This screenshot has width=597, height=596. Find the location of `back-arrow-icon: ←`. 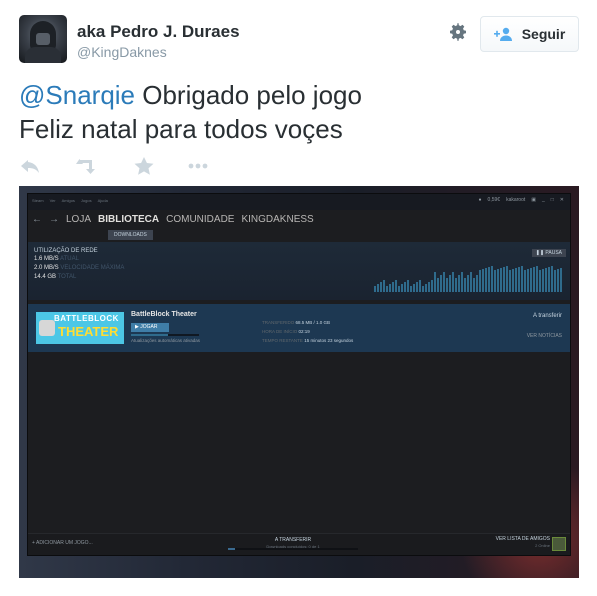

back-arrow-icon: ← is located at coordinates (37, 219).